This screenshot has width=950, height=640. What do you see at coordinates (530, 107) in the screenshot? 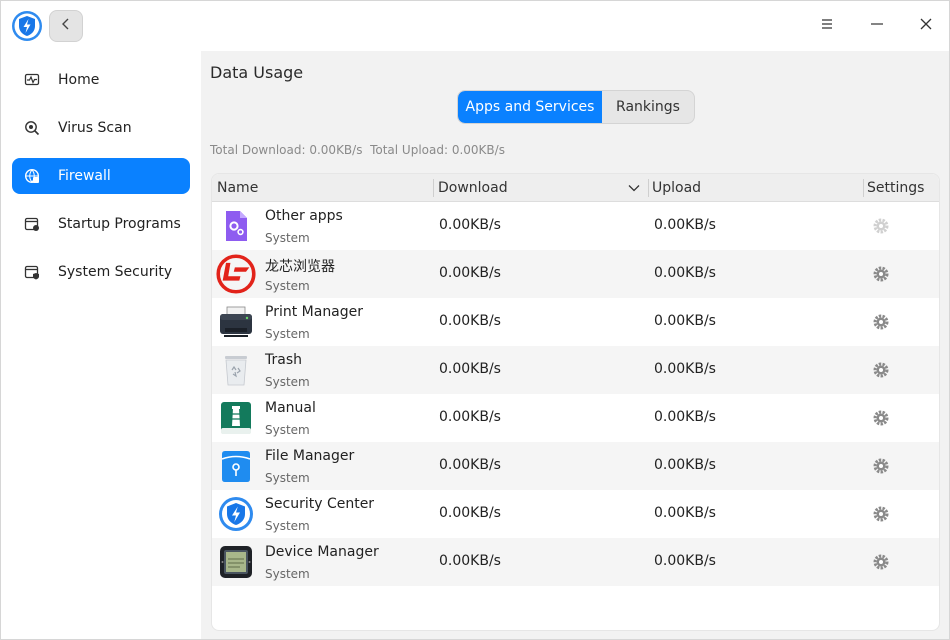
I see `tab-apps-and-services: Apps and Services` at bounding box center [530, 107].